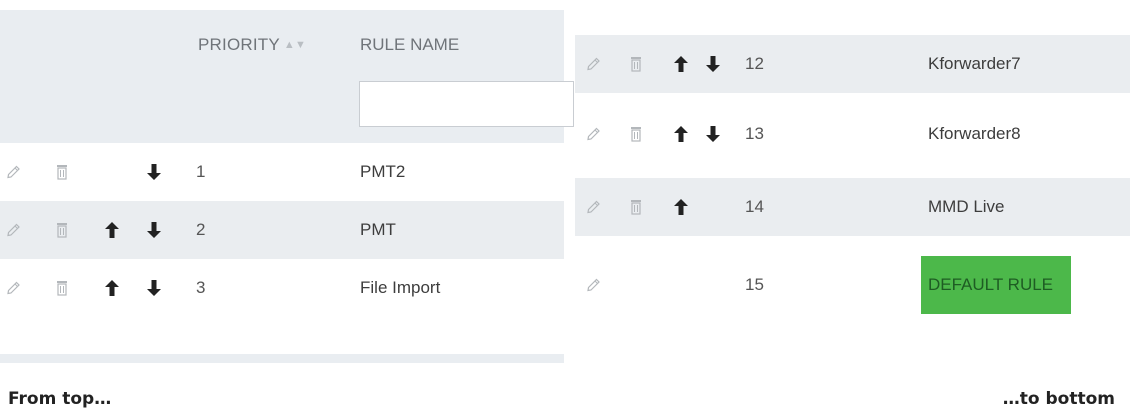 The image size is (1130, 413). Describe the element at coordinates (754, 206) in the screenshot. I see `priority-cell: 14` at that location.